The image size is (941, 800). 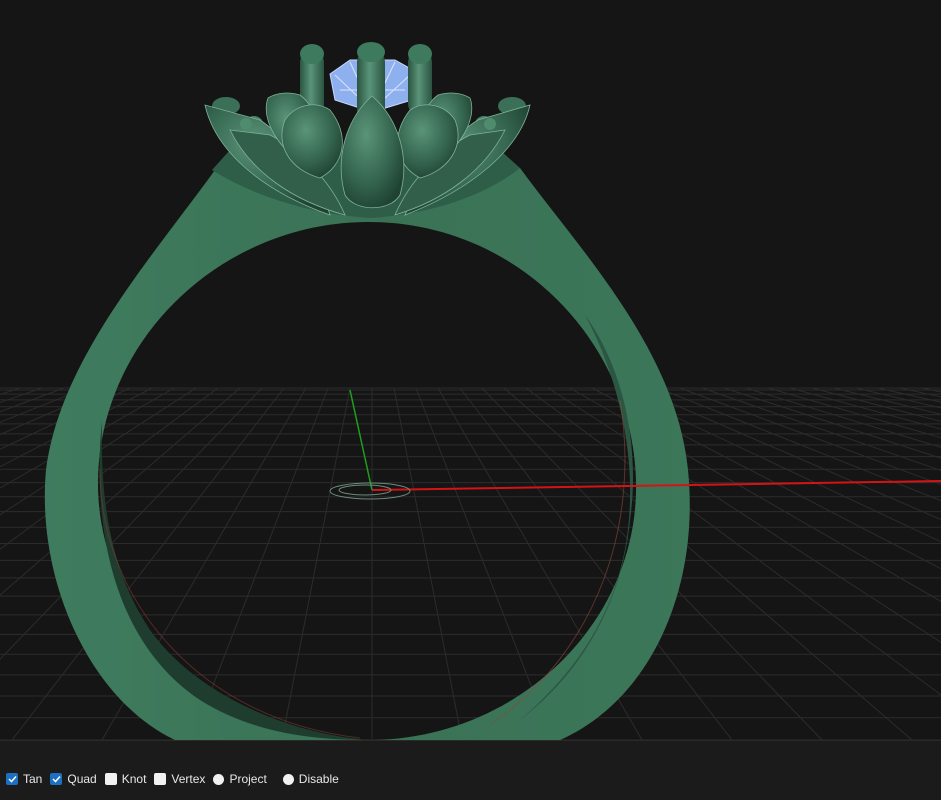 I want to click on osnap-tan: Tan, so click(x=24, y=779).